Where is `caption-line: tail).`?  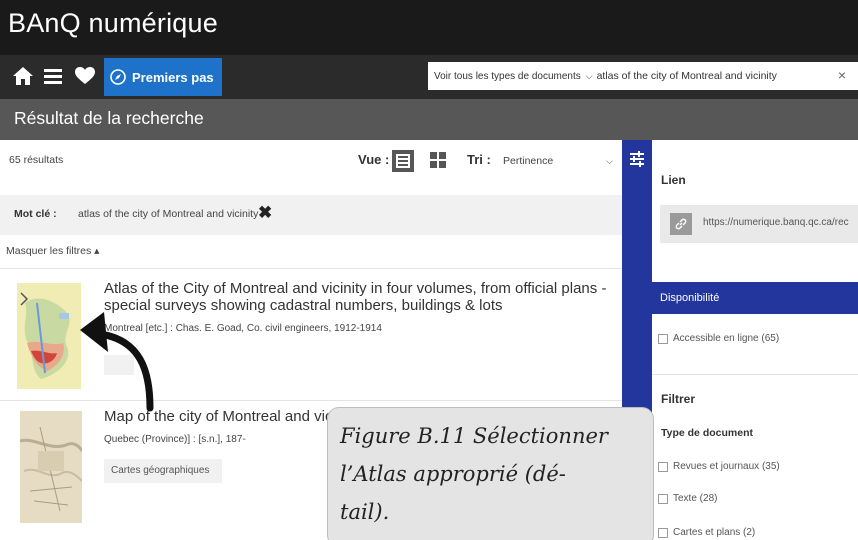
caption-line: tail). is located at coordinates (365, 512).